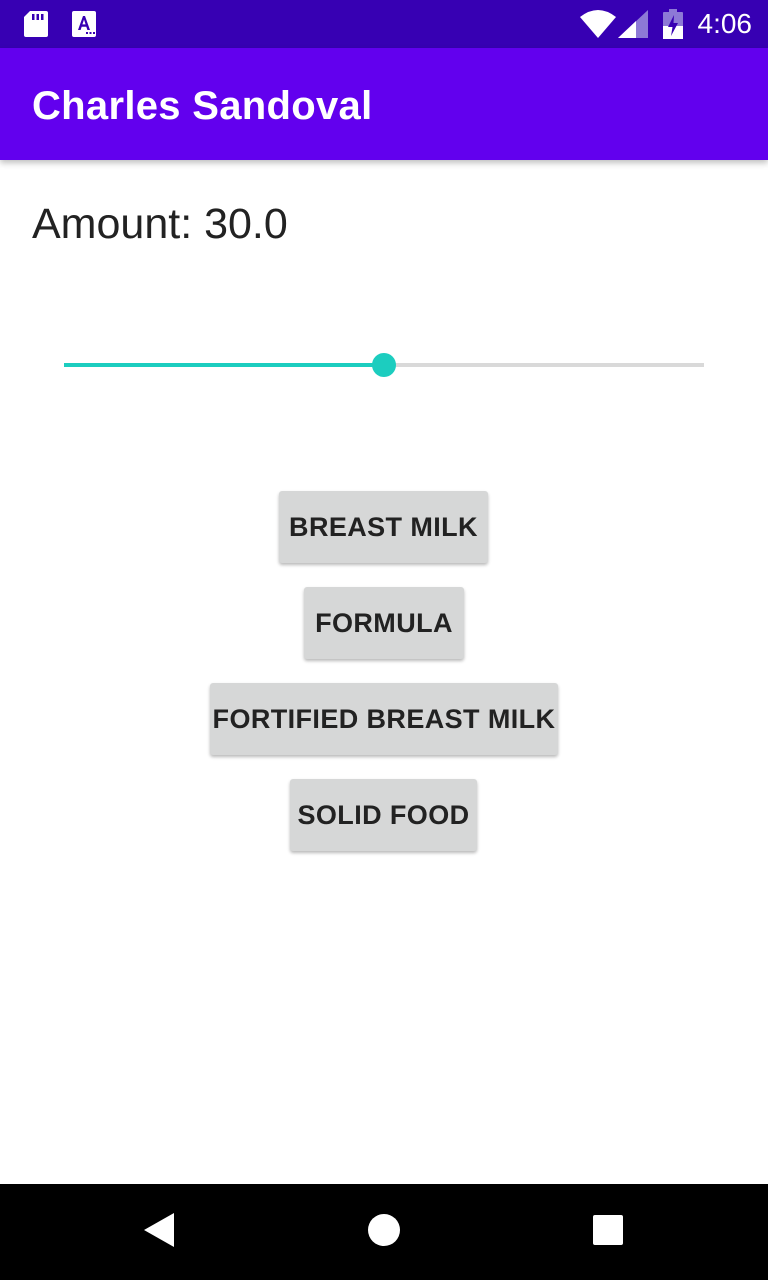  I want to click on back-icon, so click(160, 1232).